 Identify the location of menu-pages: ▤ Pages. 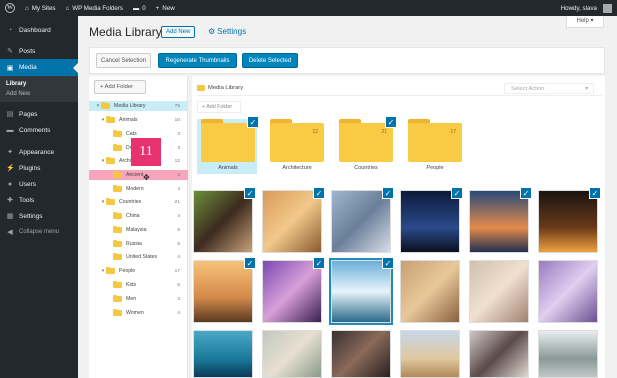
(39, 114).